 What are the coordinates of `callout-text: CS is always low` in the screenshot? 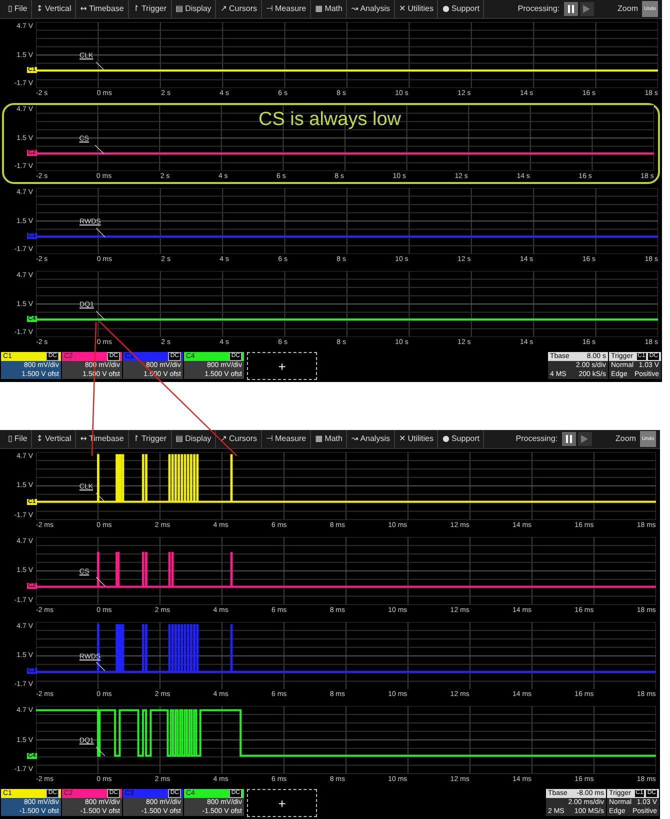 It's located at (330, 120).